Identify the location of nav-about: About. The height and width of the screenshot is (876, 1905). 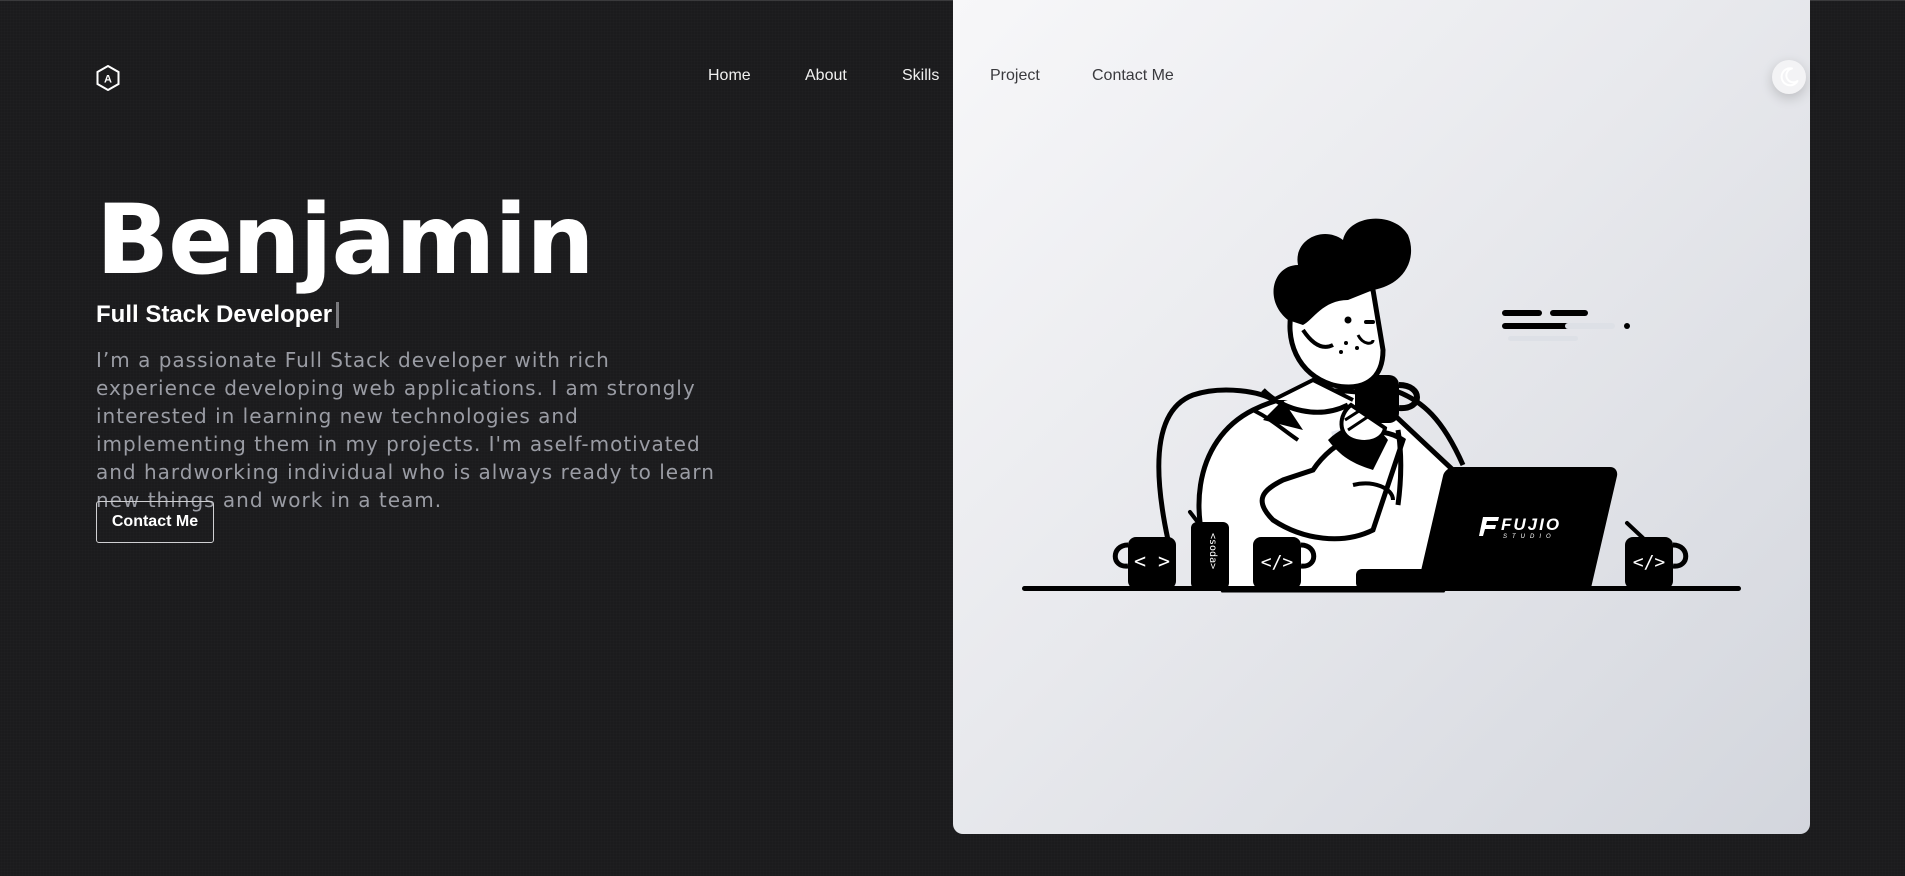
(826, 76).